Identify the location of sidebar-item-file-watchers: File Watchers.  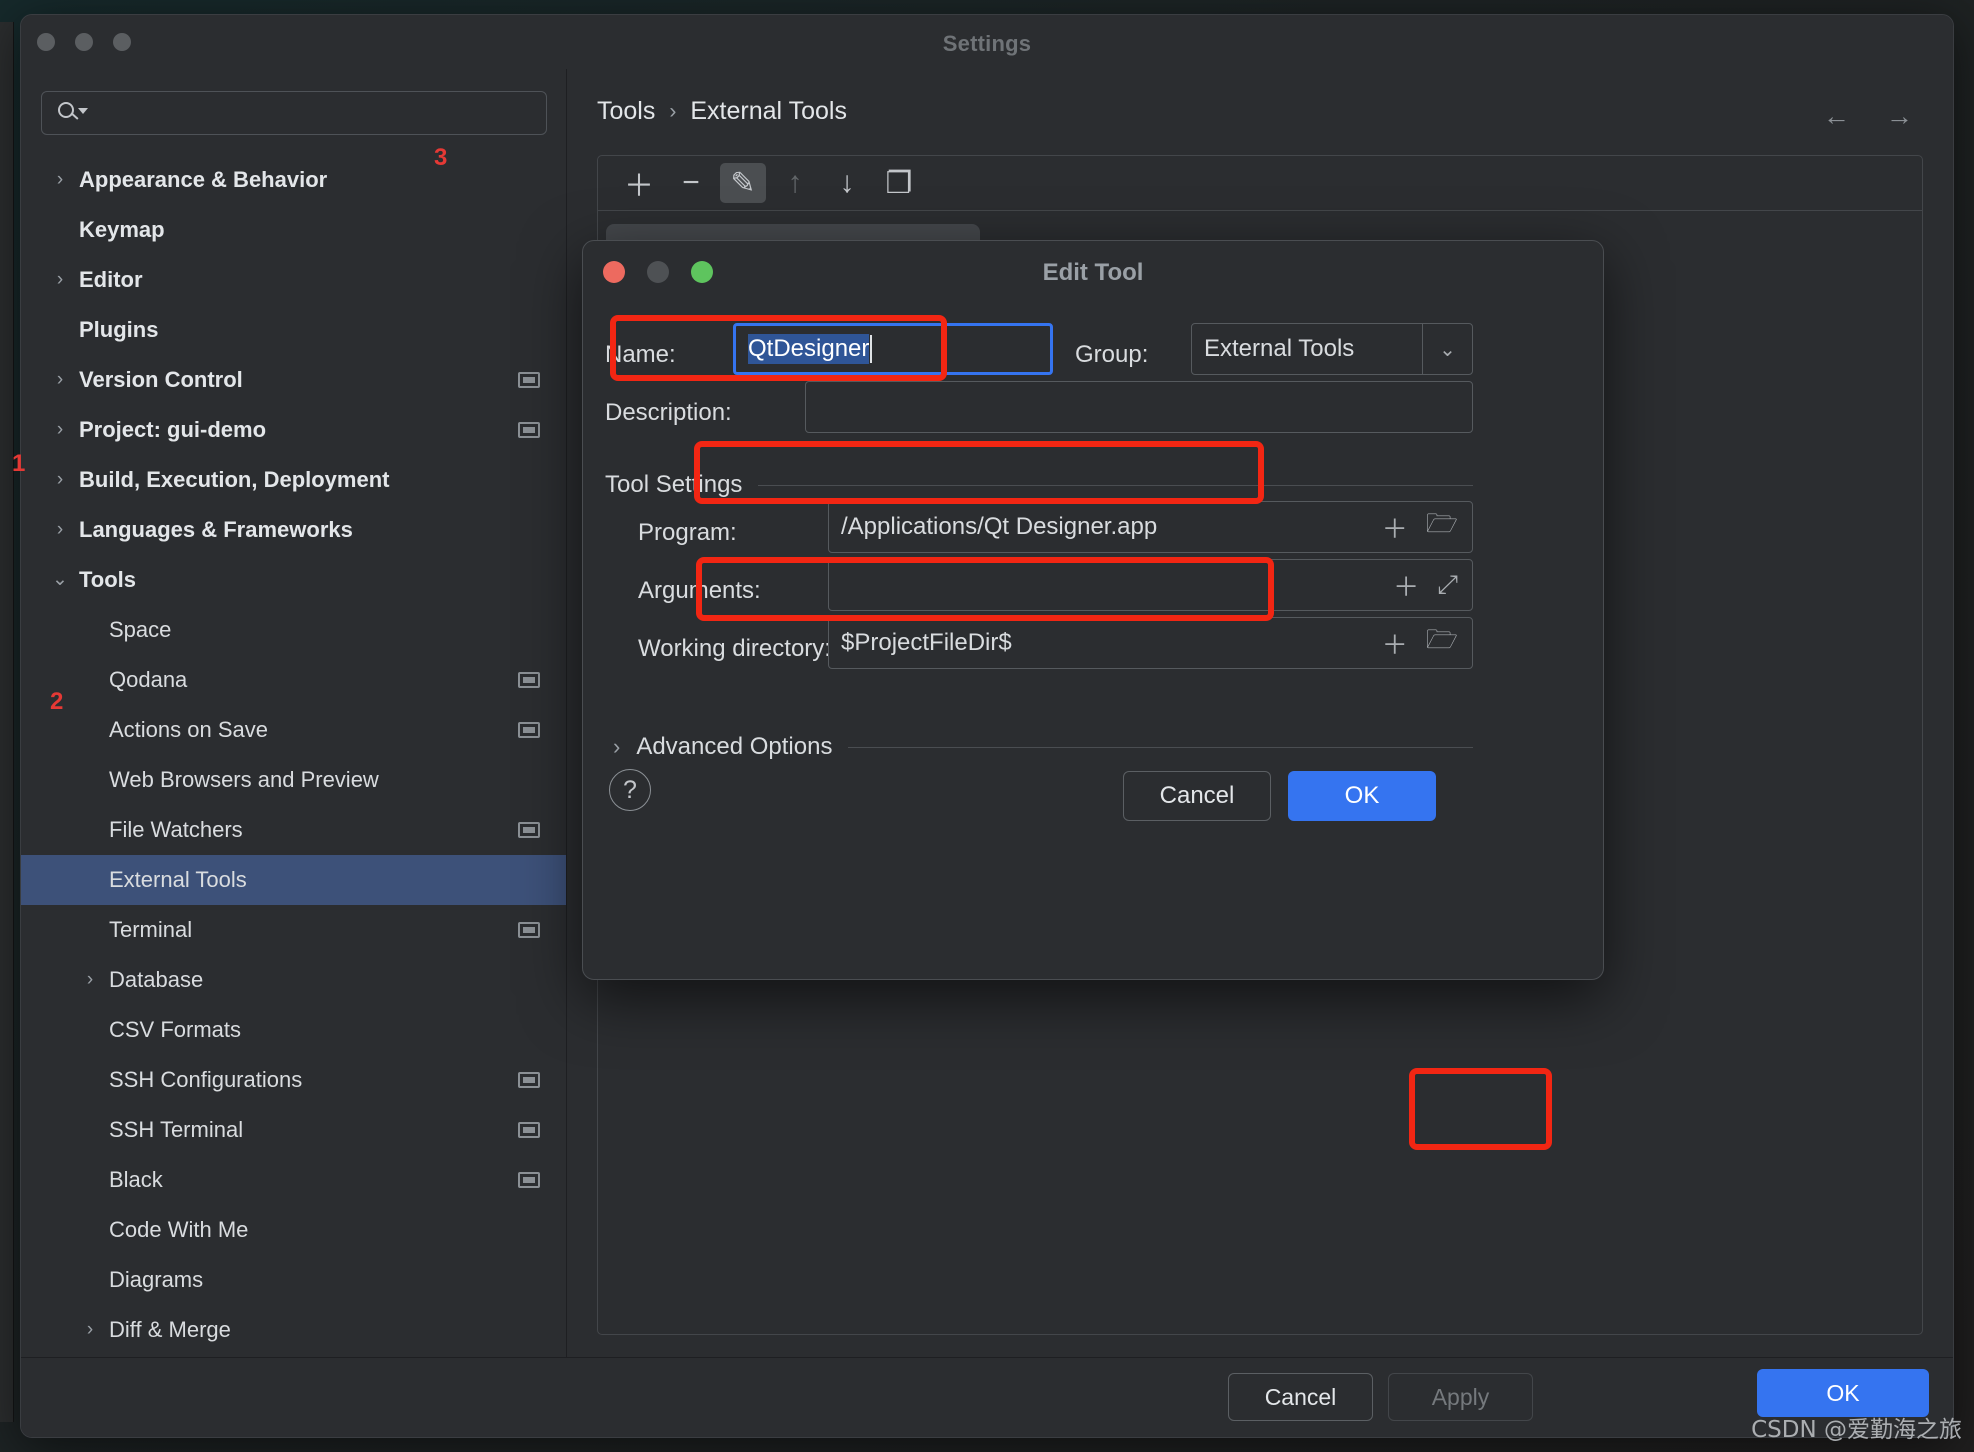
(293, 830).